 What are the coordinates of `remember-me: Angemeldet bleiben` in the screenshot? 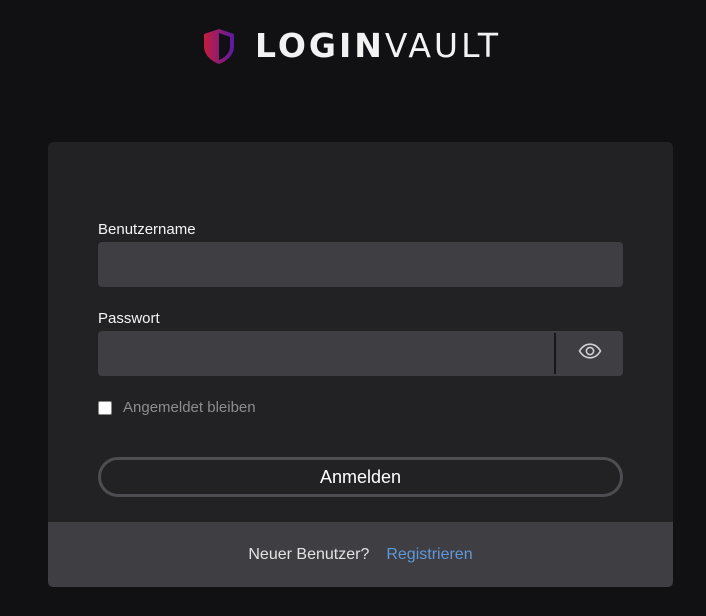 It's located at (177, 407).